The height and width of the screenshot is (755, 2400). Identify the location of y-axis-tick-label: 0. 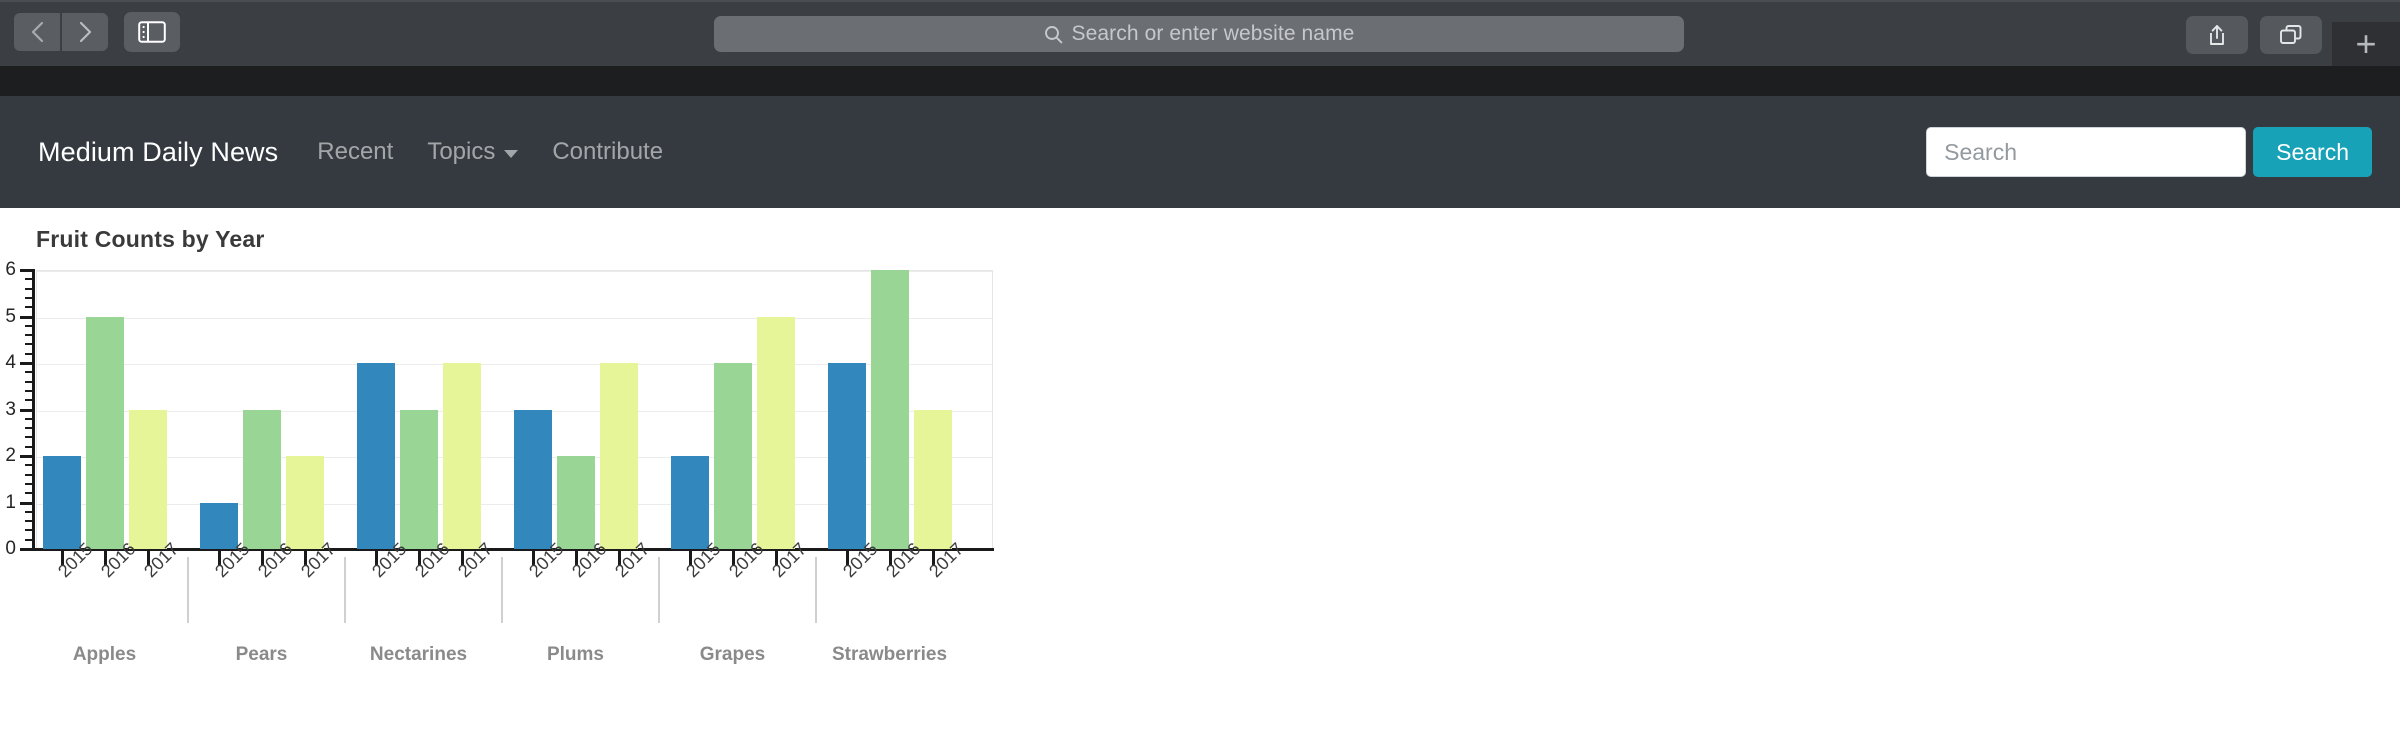
(10, 548).